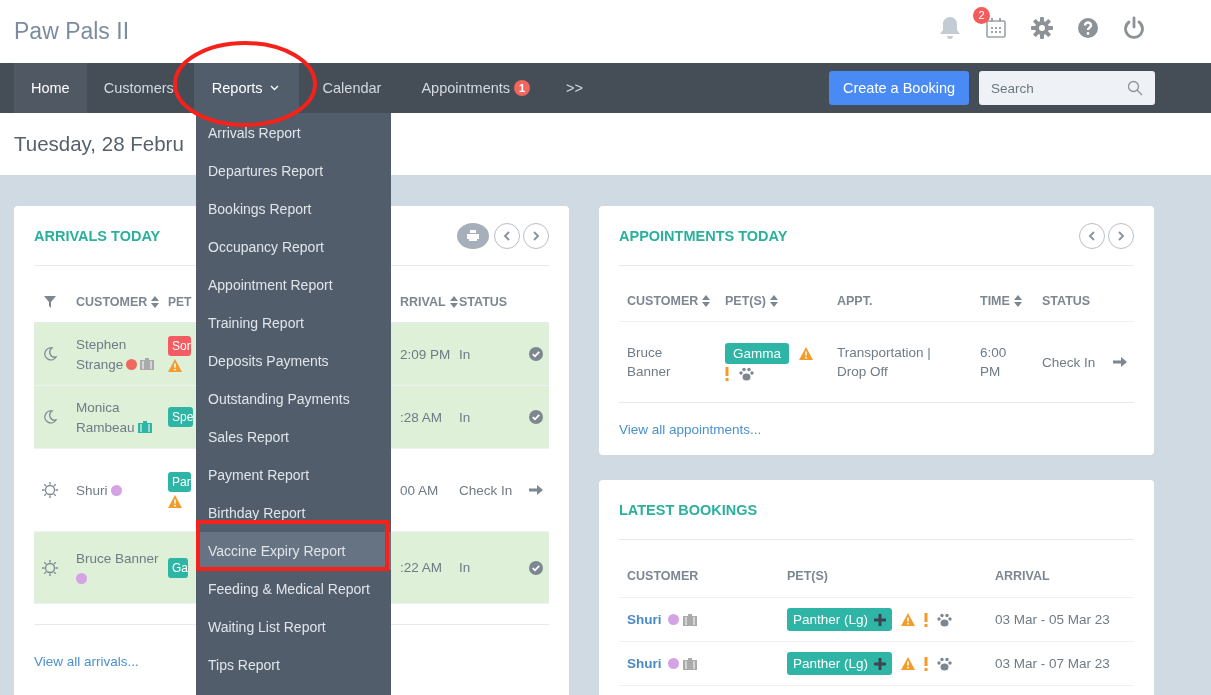  I want to click on settings-icon, so click(1042, 27).